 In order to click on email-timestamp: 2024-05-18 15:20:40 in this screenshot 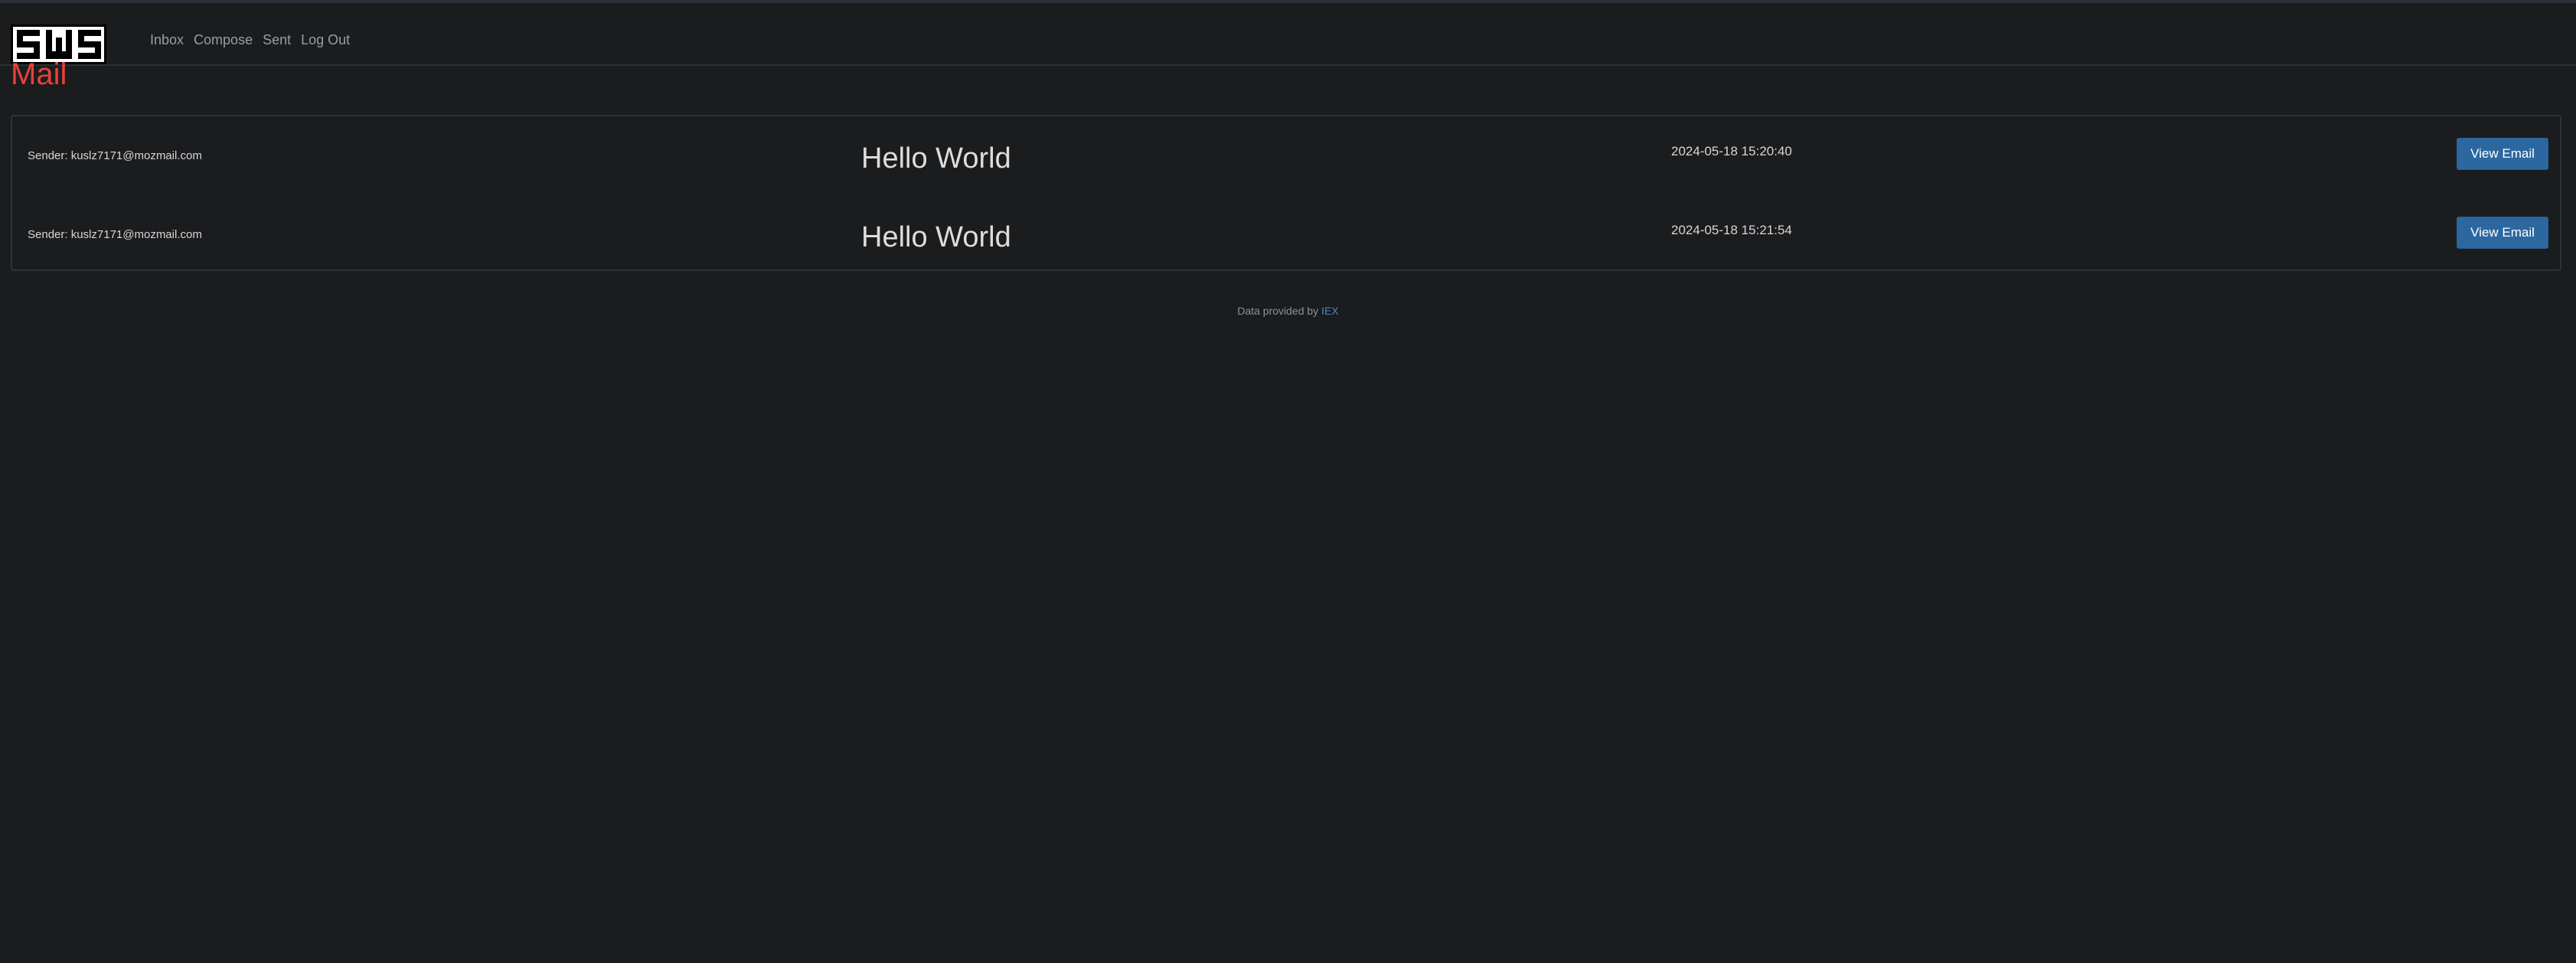, I will do `click(1731, 151)`.